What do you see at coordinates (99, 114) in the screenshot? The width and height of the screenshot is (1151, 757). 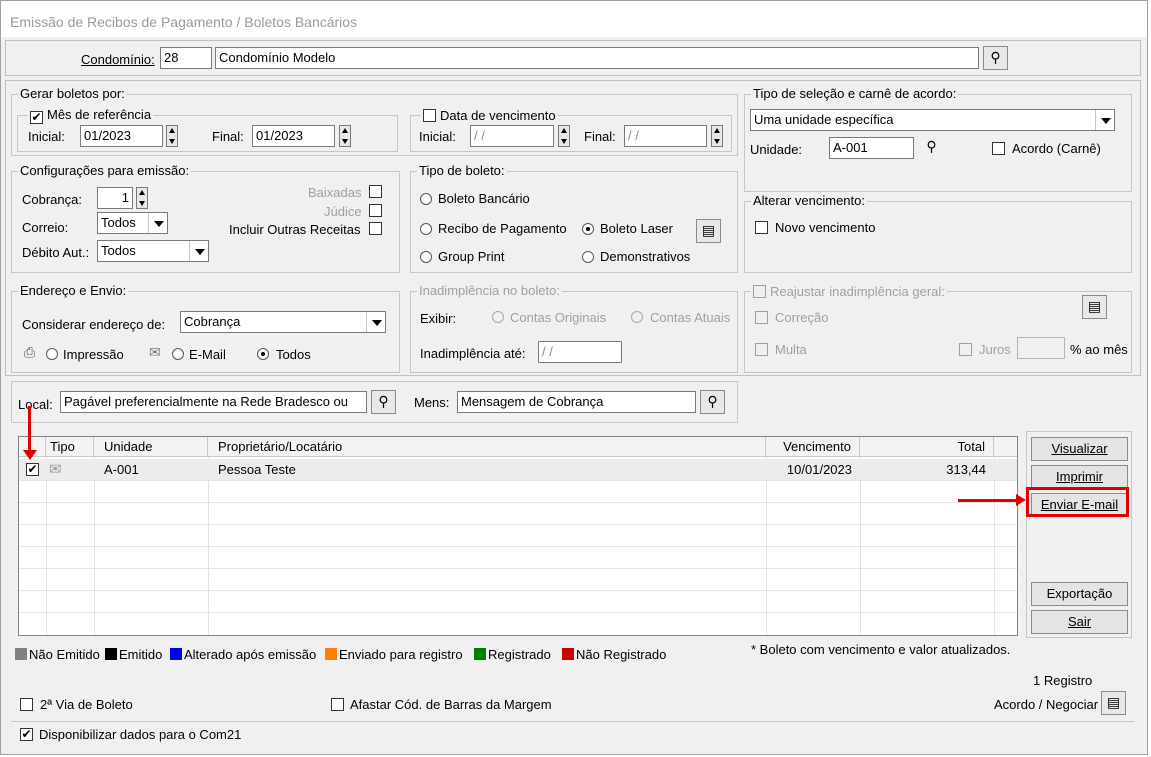 I see `mes-referencia-label: Mês de referência` at bounding box center [99, 114].